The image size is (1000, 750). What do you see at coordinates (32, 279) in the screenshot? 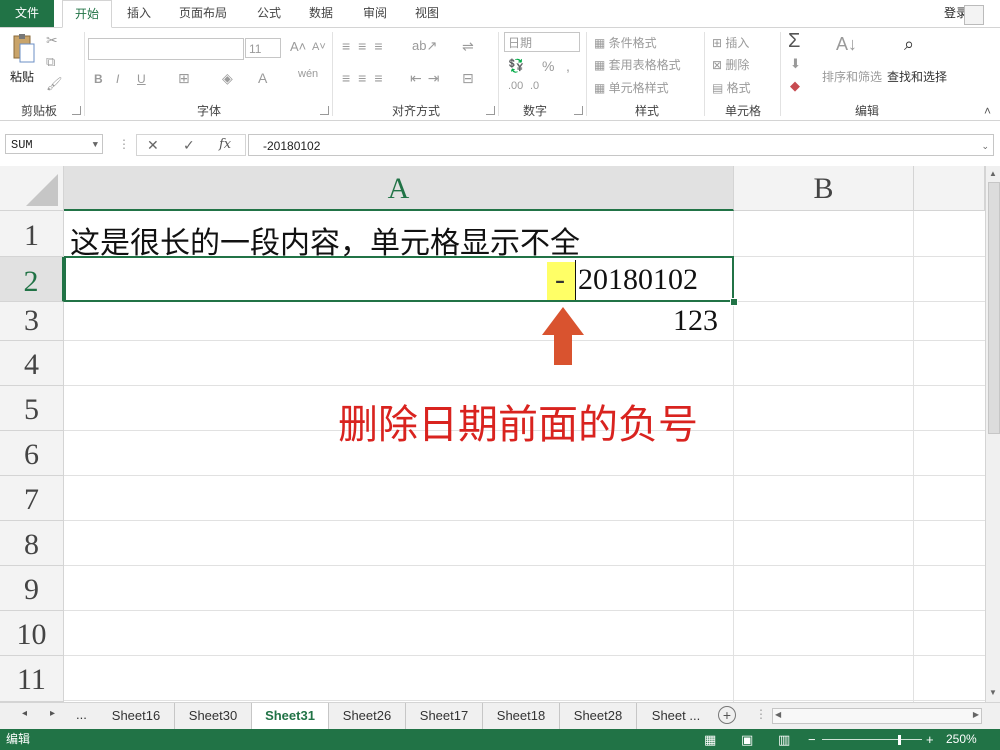
I see `row-header-2: 2` at bounding box center [32, 279].